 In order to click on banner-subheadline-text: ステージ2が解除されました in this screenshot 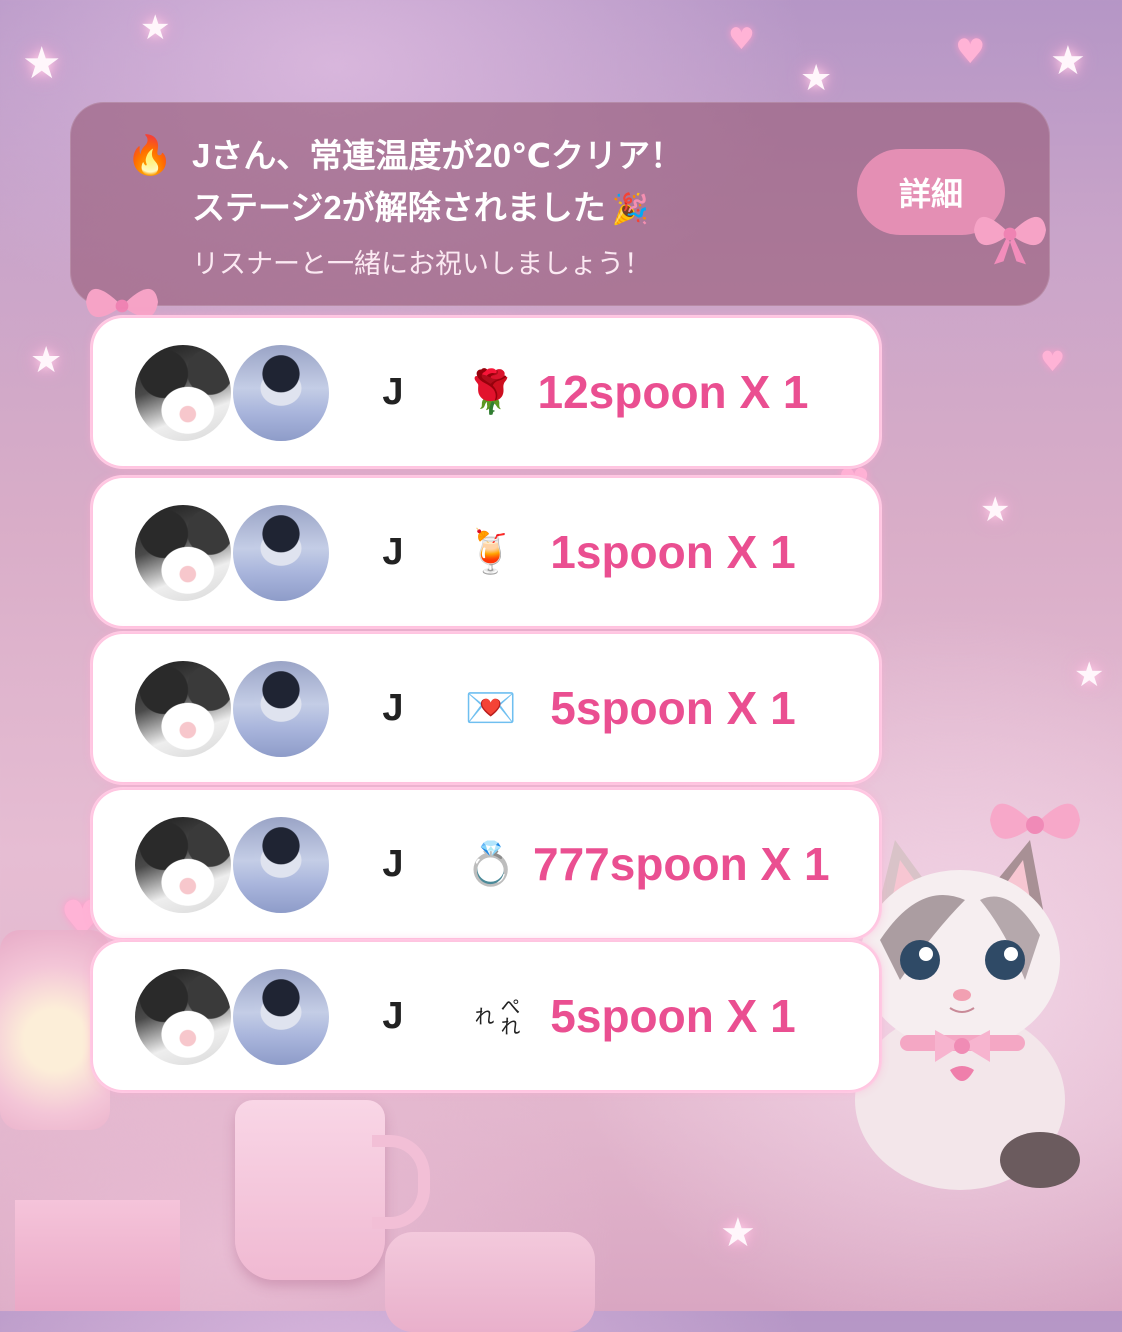, I will do `click(399, 207)`.